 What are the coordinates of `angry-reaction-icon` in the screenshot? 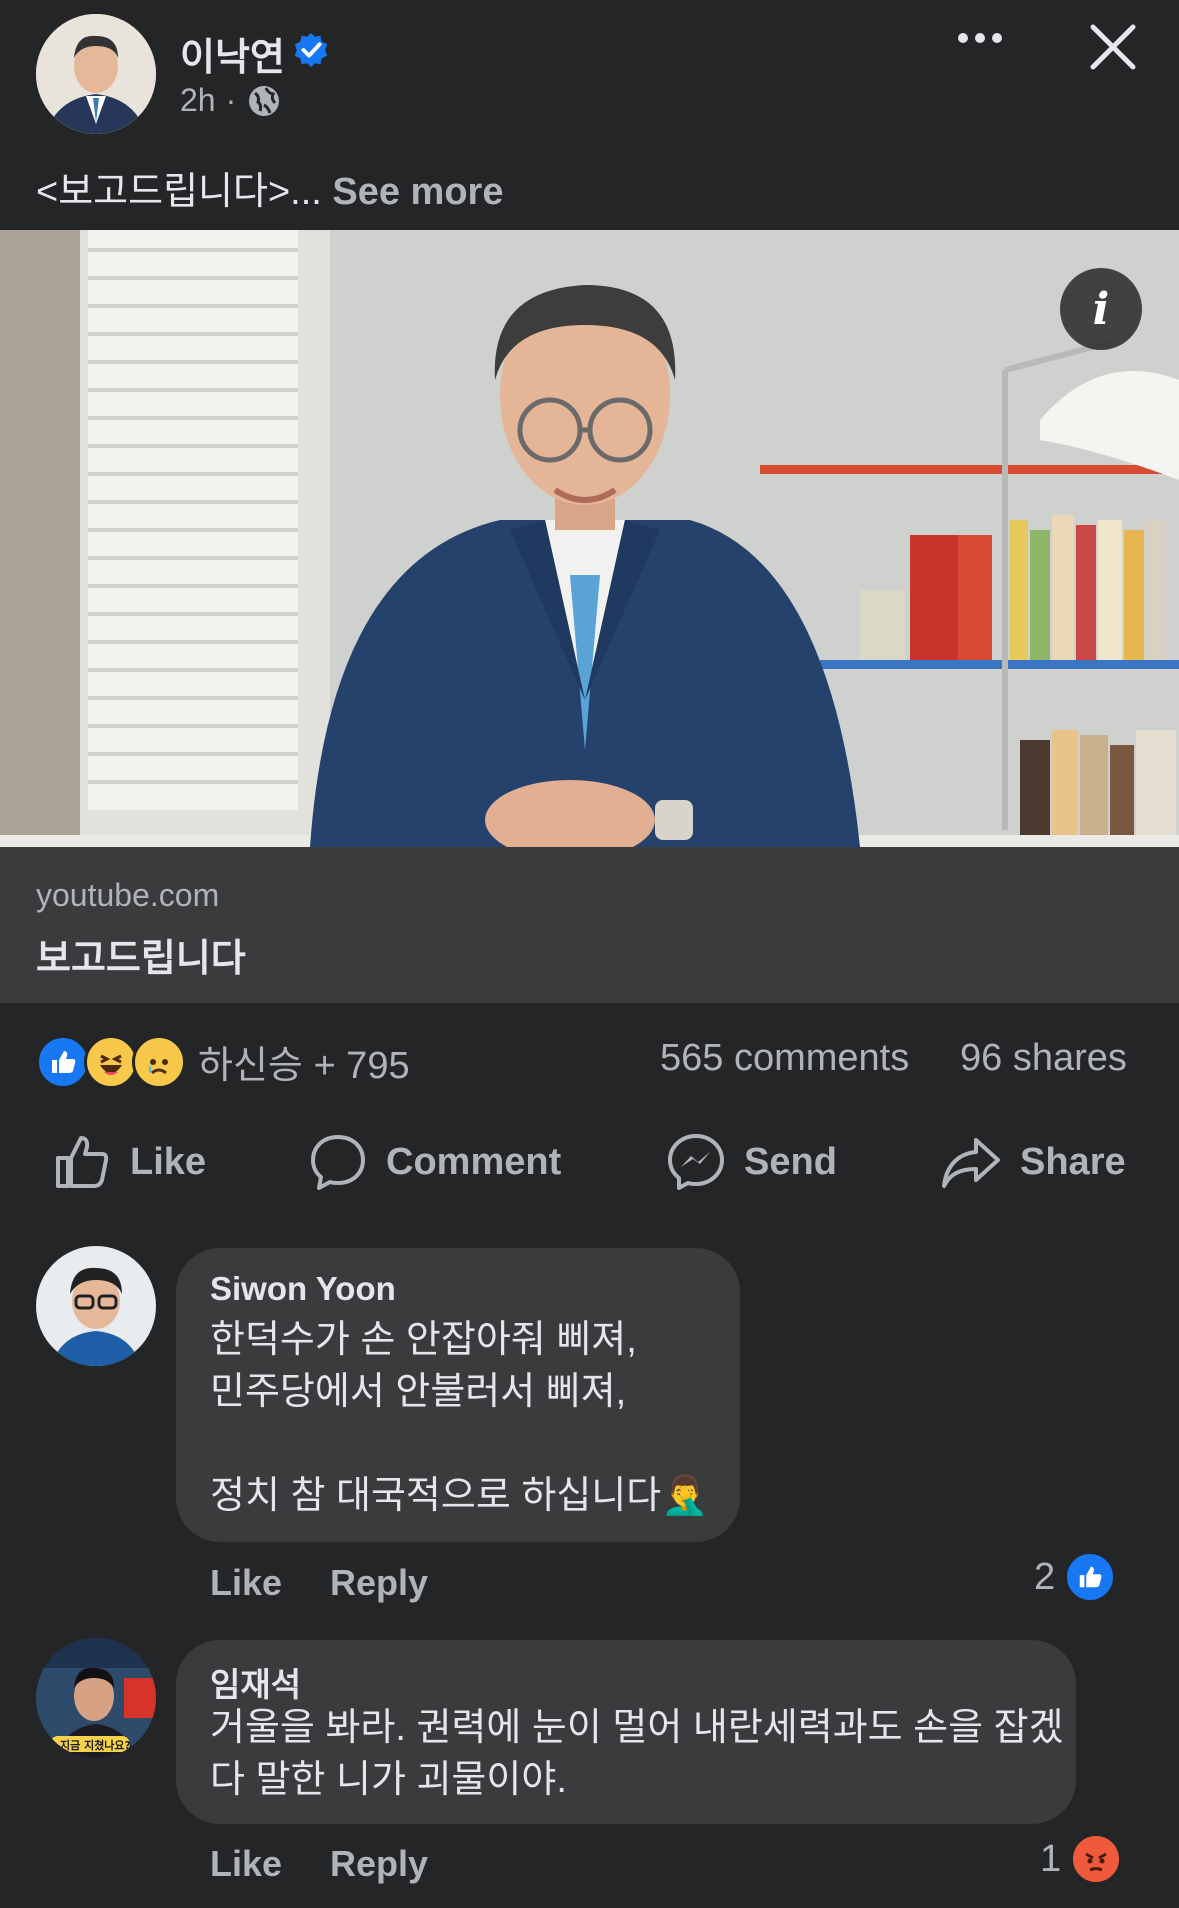 It's located at (1096, 1859).